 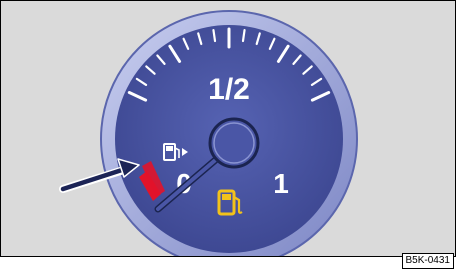 I want to click on gauge-label-full: 1, so click(x=281, y=183).